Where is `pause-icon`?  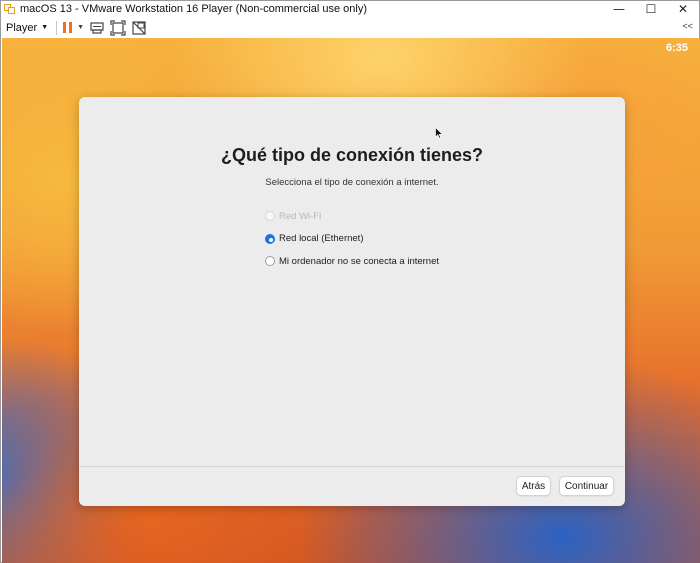 pause-icon is located at coordinates (68, 27).